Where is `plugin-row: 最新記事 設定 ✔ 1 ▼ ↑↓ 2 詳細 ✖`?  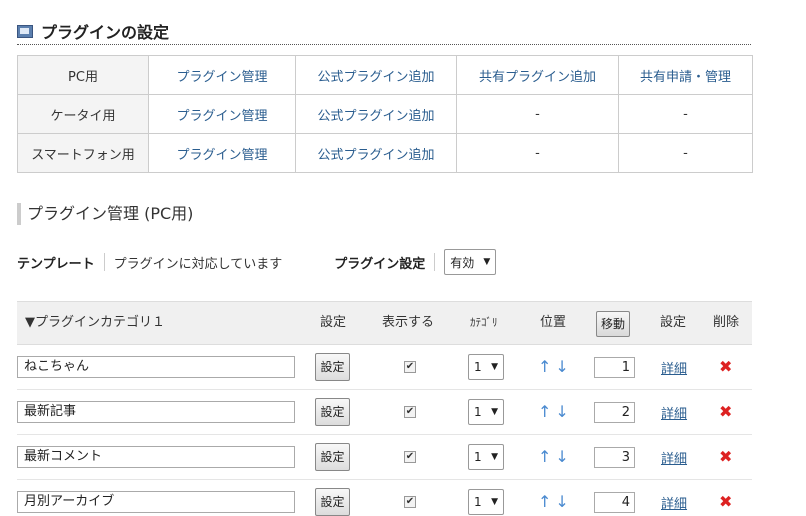 plugin-row: 最新記事 設定 ✔ 1 ▼ ↑↓ 2 詳細 ✖ is located at coordinates (384, 412).